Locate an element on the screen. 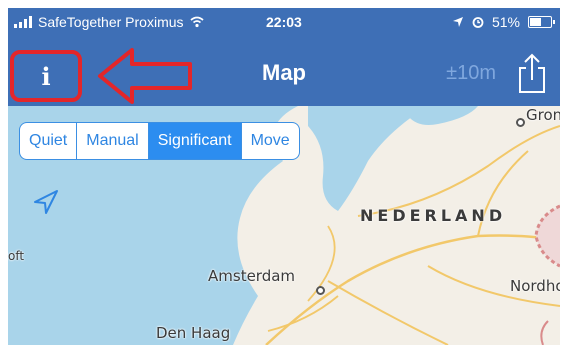 The width and height of the screenshot is (568, 345). status-bar: SafeTogether Proximus 22:03 51% is located at coordinates (284, 22).